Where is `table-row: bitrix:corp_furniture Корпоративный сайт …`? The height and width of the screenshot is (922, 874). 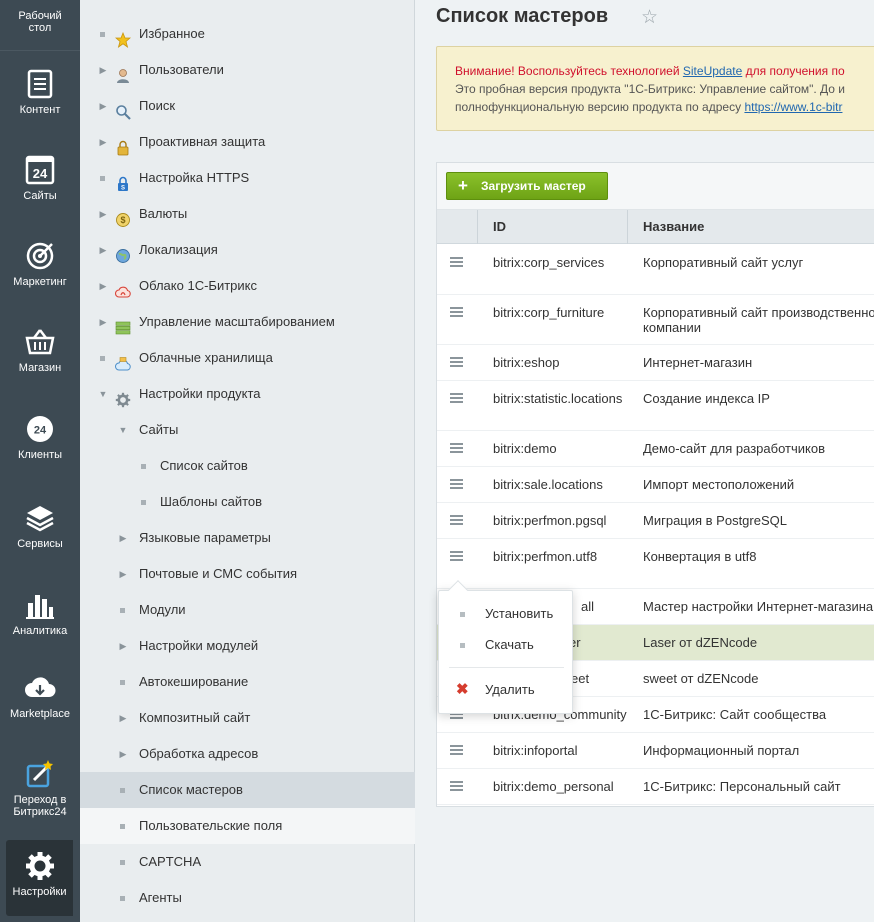
table-row: bitrix:corp_furniture Корпоративный сайт … is located at coordinates (655, 320).